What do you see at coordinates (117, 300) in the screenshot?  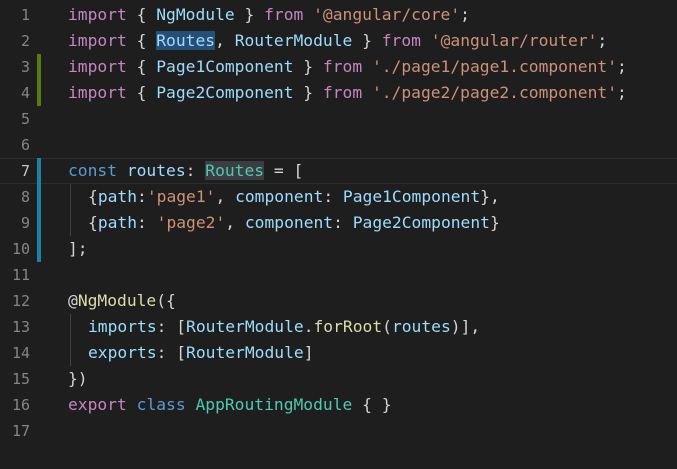 I see `decorator-name: NgModule` at bounding box center [117, 300].